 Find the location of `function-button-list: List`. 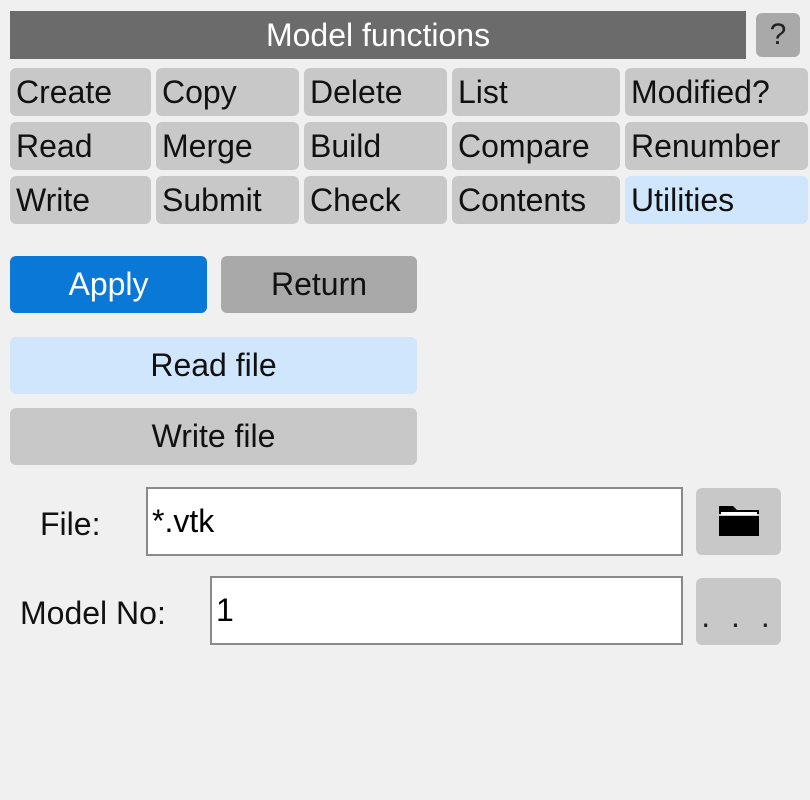

function-button-list: List is located at coordinates (536, 92).